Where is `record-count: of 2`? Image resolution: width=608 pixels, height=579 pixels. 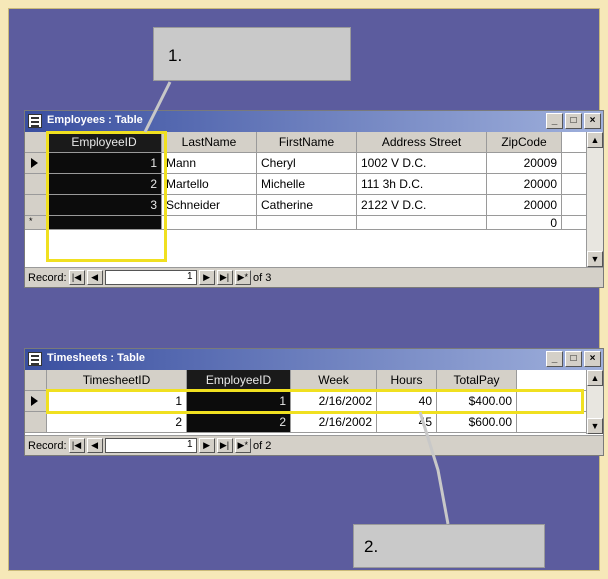 record-count: of 2 is located at coordinates (262, 445).